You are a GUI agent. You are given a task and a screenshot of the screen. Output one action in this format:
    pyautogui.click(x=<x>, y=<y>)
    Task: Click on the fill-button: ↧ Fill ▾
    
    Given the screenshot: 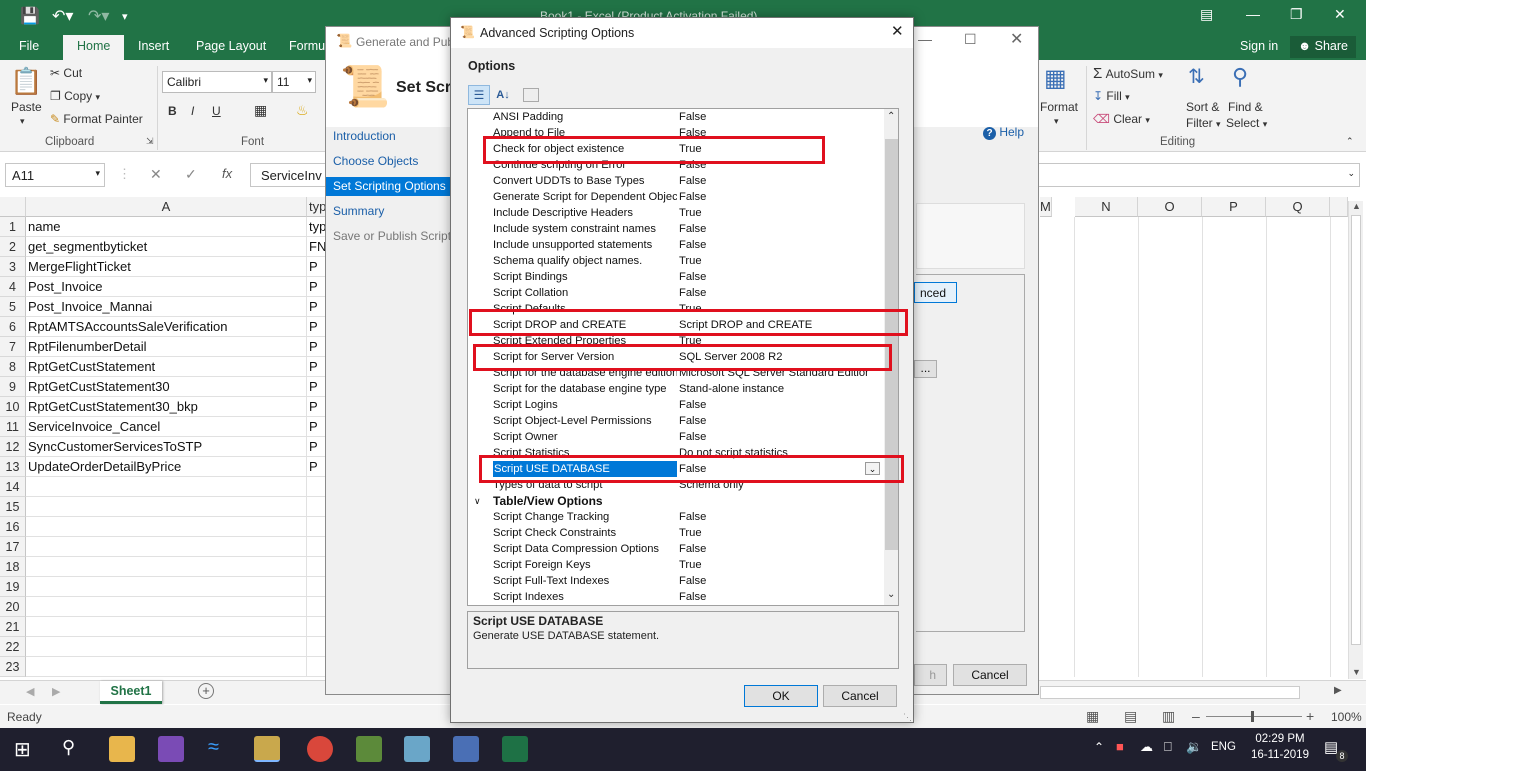 What is the action you would take?
    pyautogui.click(x=1111, y=96)
    